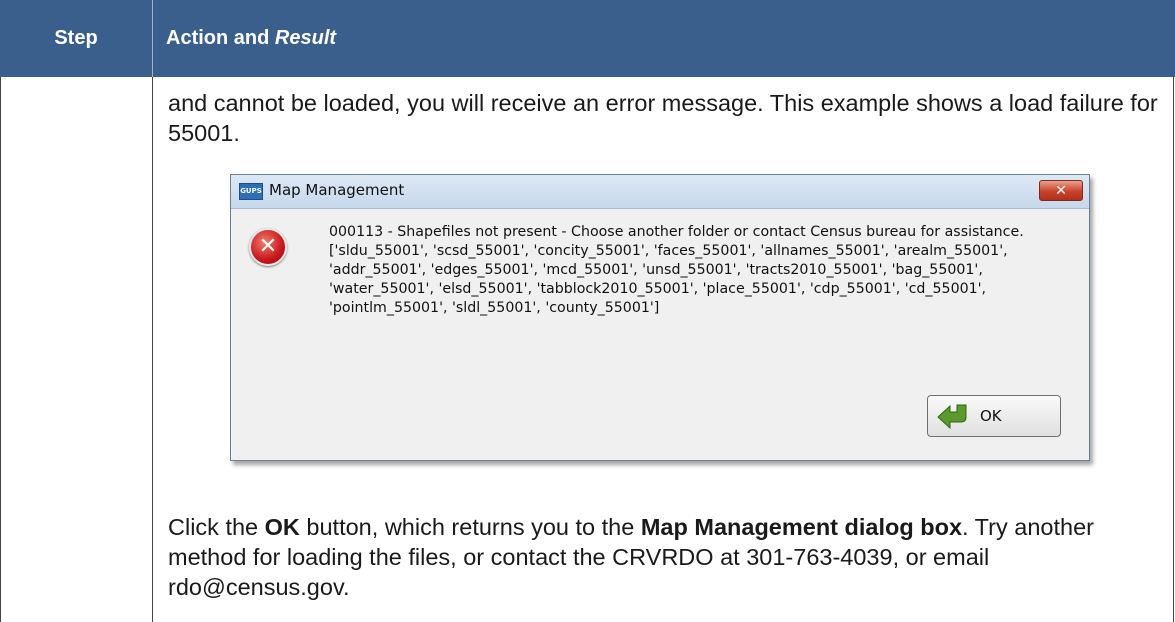  Describe the element at coordinates (305, 38) in the screenshot. I see `header-result-label: Result` at that location.